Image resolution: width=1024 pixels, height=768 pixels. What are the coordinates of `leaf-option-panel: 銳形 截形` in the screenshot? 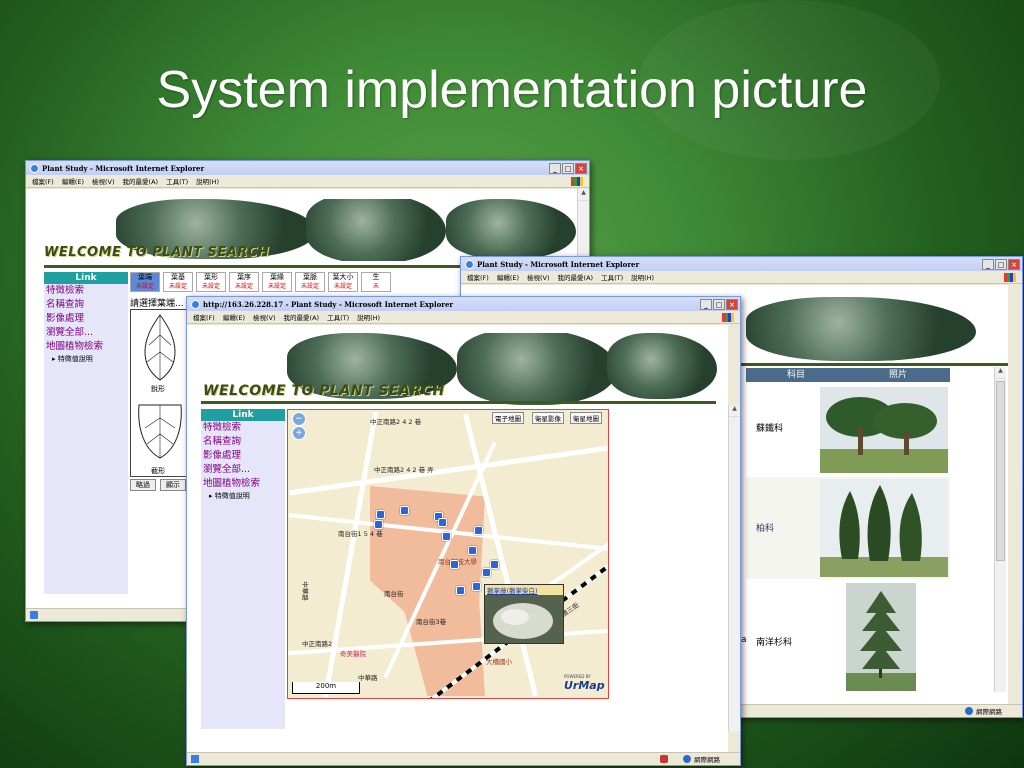 It's located at (160, 393).